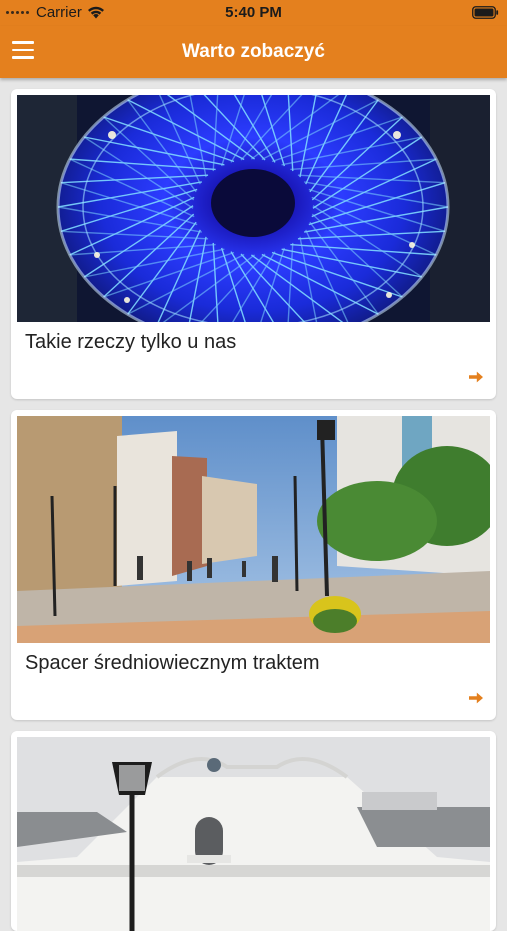 Image resolution: width=507 pixels, height=931 pixels. I want to click on status-time: 5:40 PM, so click(253, 12).